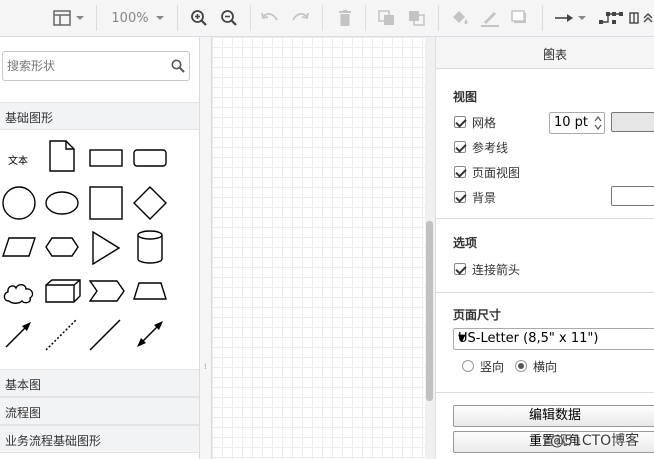  What do you see at coordinates (595, 441) in the screenshot?
I see `watermark: @51CTO博客` at bounding box center [595, 441].